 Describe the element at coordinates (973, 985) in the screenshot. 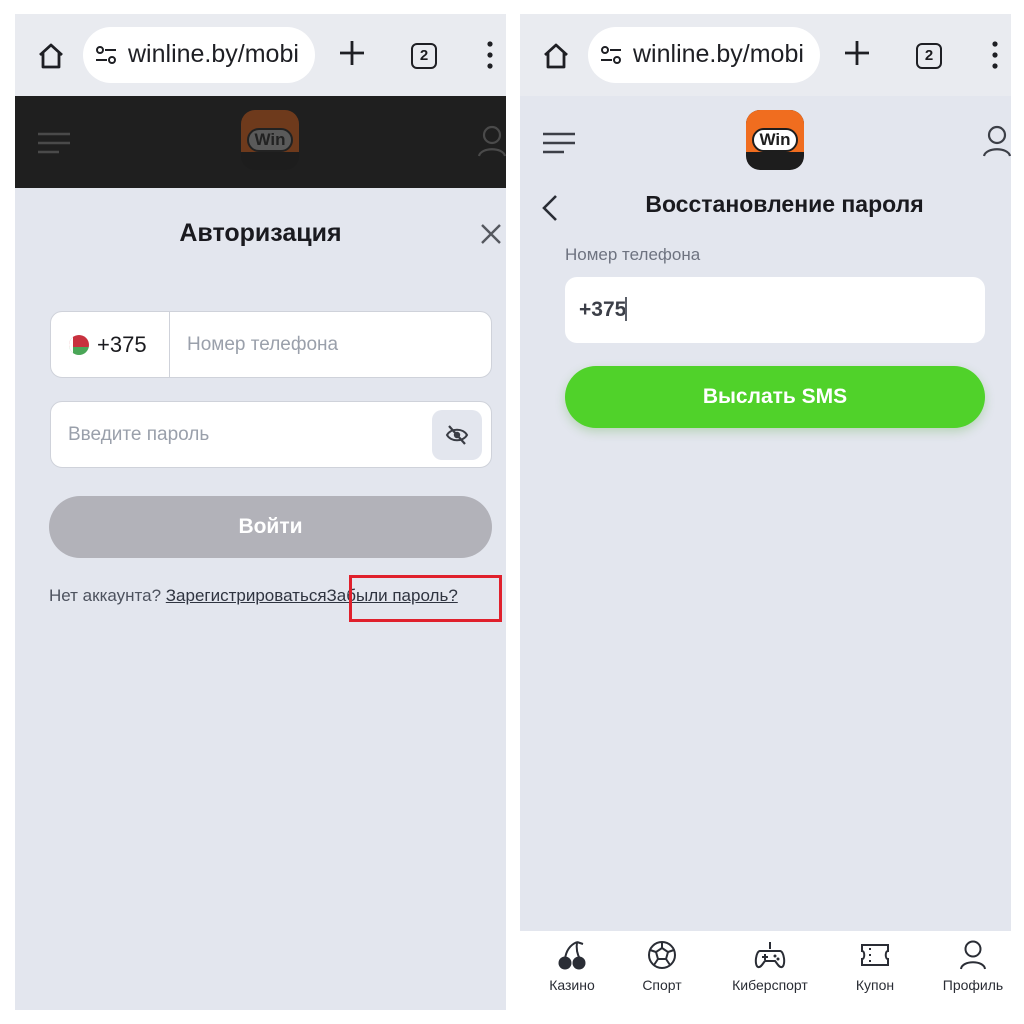

I see `nav-label: Профиль` at that location.